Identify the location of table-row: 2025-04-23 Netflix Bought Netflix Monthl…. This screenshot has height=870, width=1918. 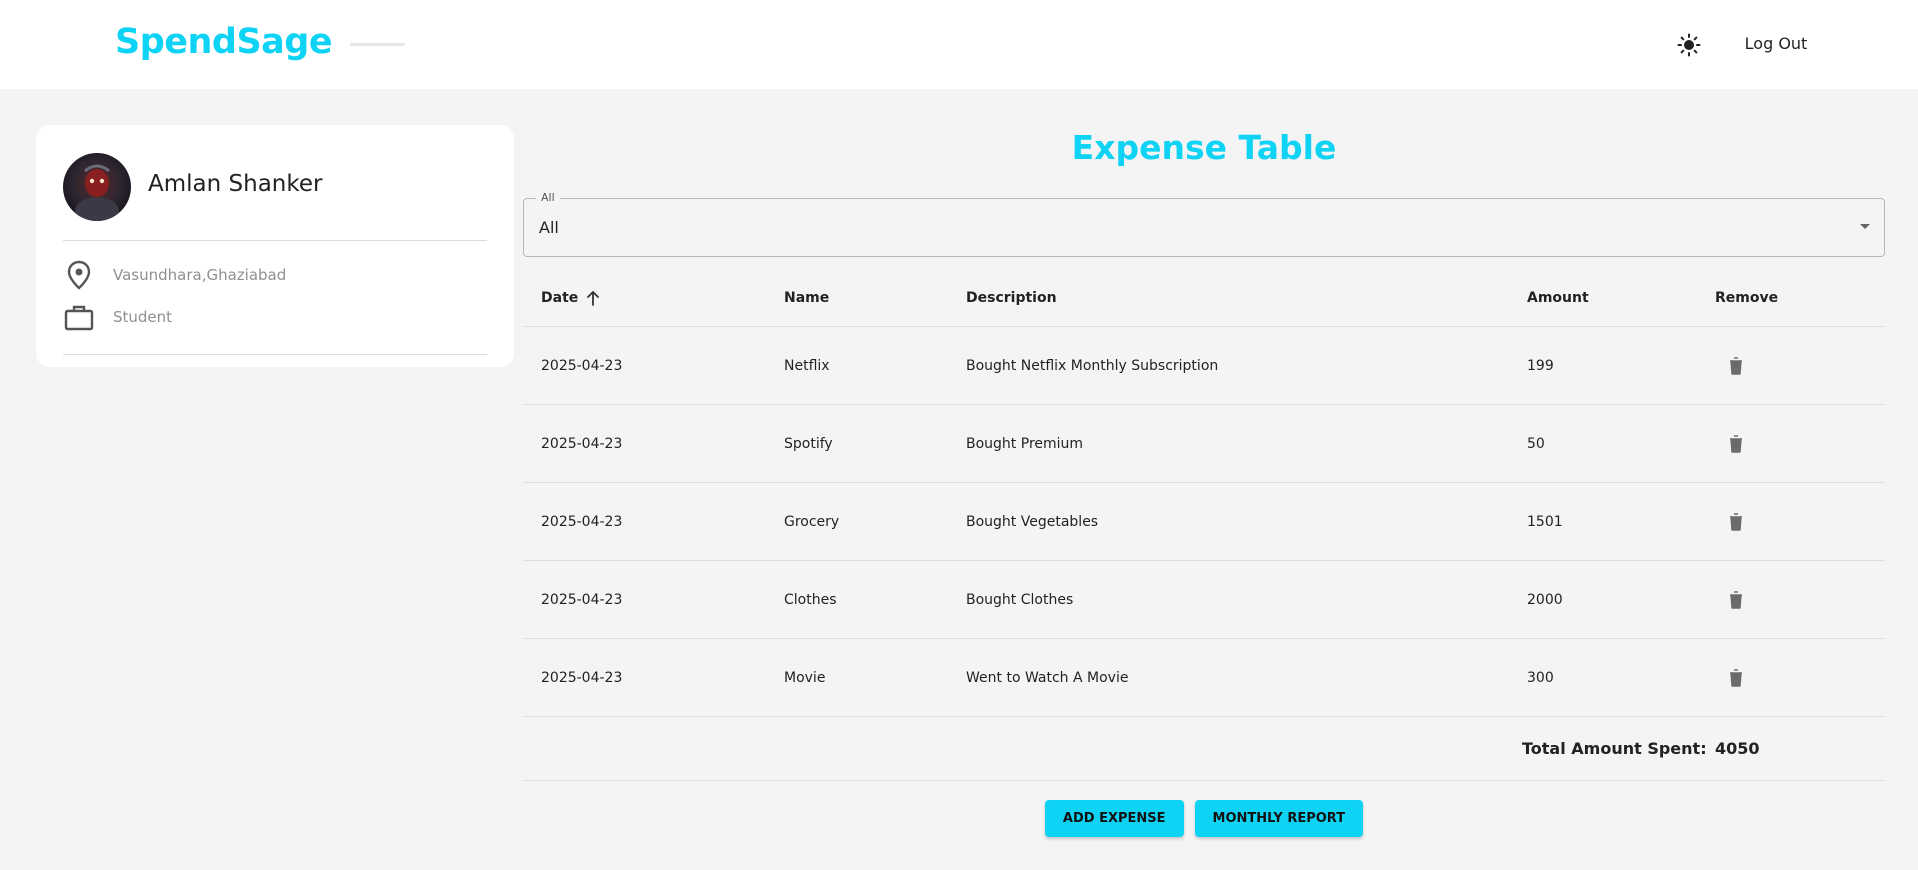
(1204, 366).